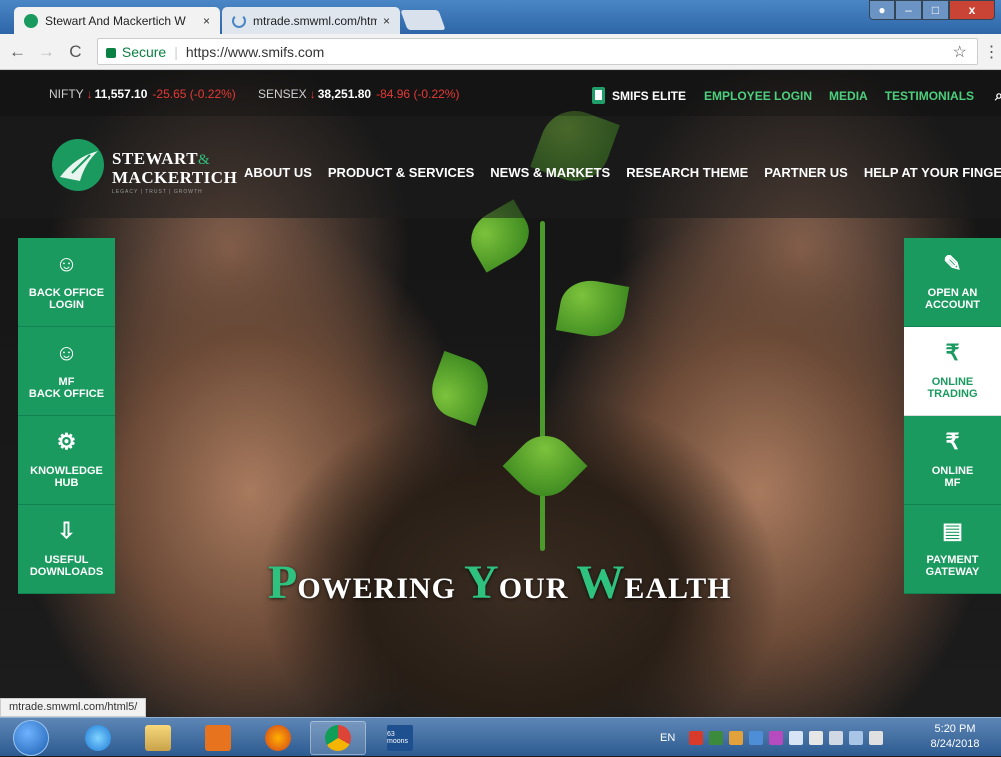 This screenshot has height=757, width=1001. What do you see at coordinates (758, 96) in the screenshot?
I see `employee-login-link: EMPLOYEE LOGIN` at bounding box center [758, 96].